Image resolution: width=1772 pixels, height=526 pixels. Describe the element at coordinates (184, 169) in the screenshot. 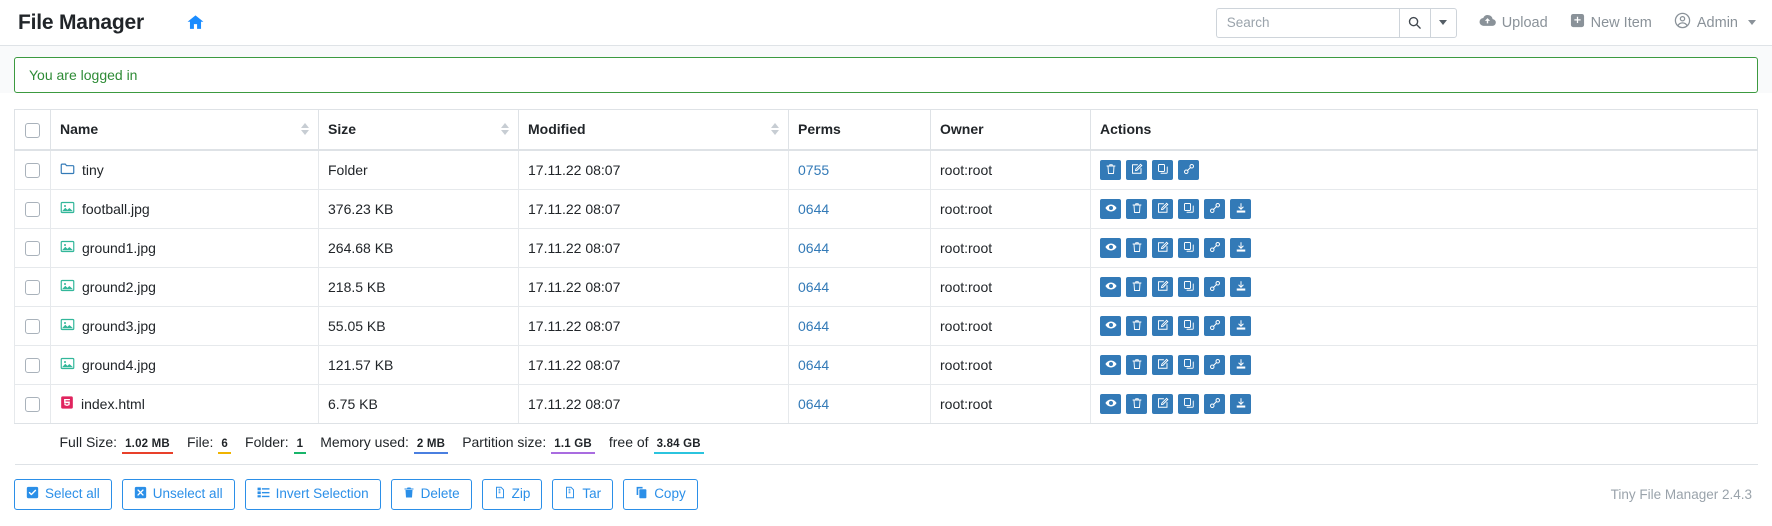

I see `row-name-cell: tiny` at that location.